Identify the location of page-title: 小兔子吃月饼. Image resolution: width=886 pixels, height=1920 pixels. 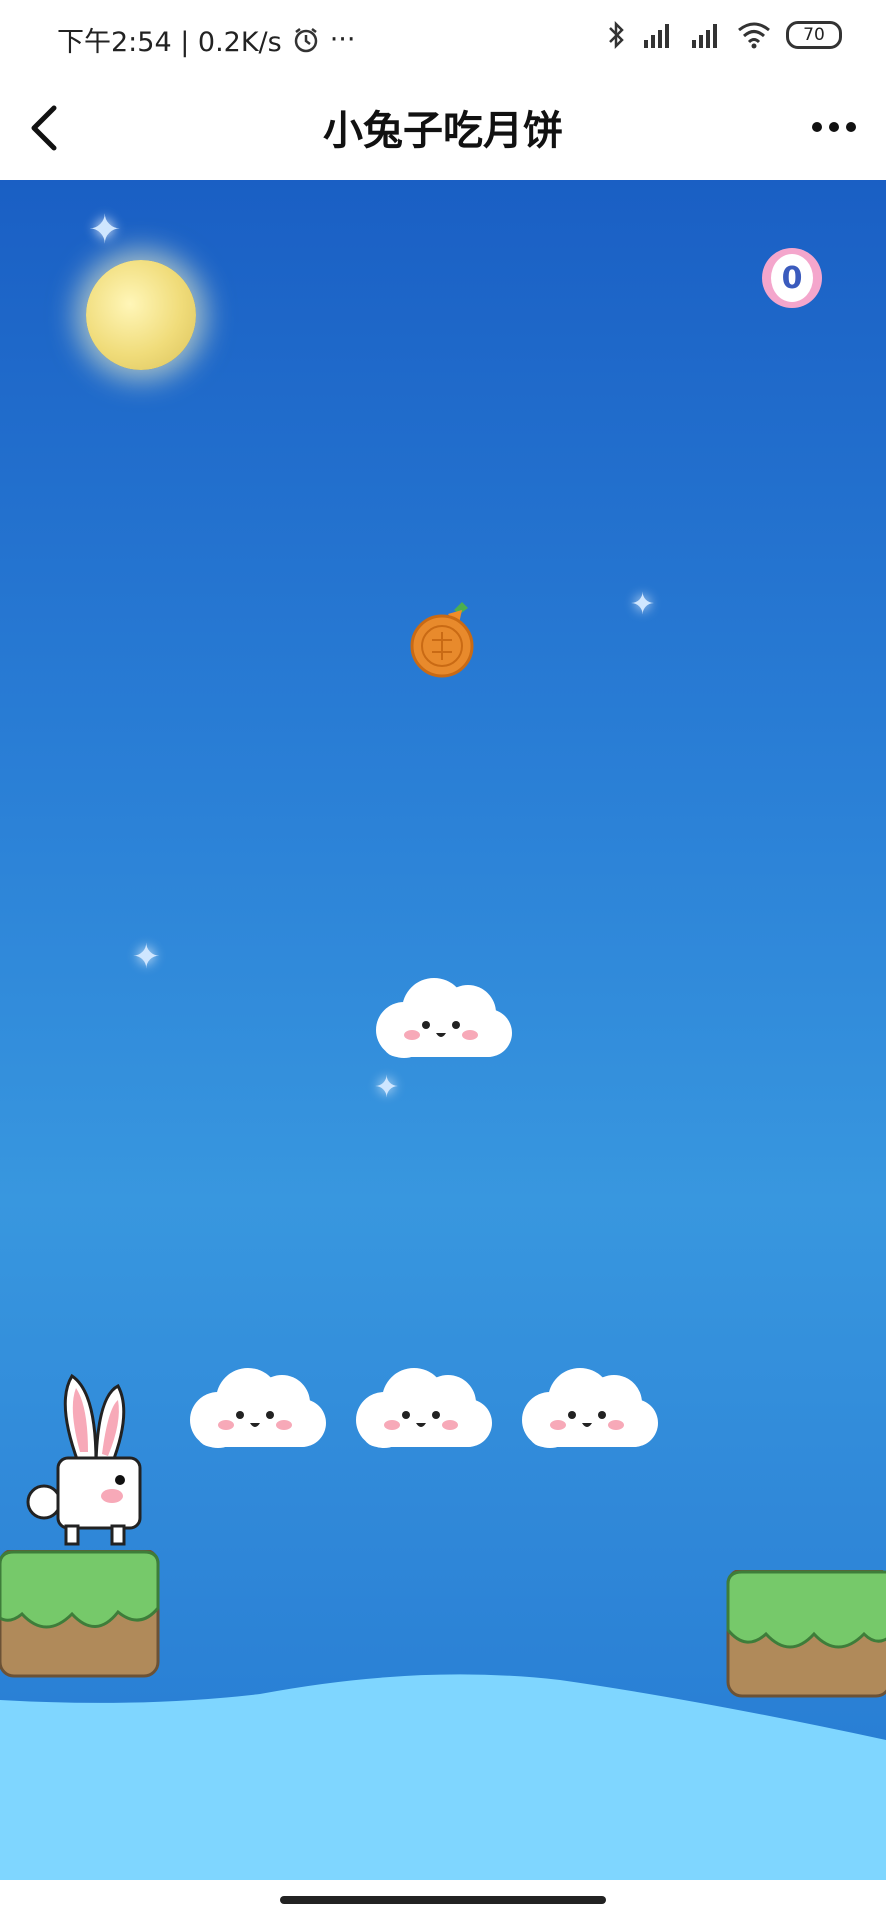
(443, 131).